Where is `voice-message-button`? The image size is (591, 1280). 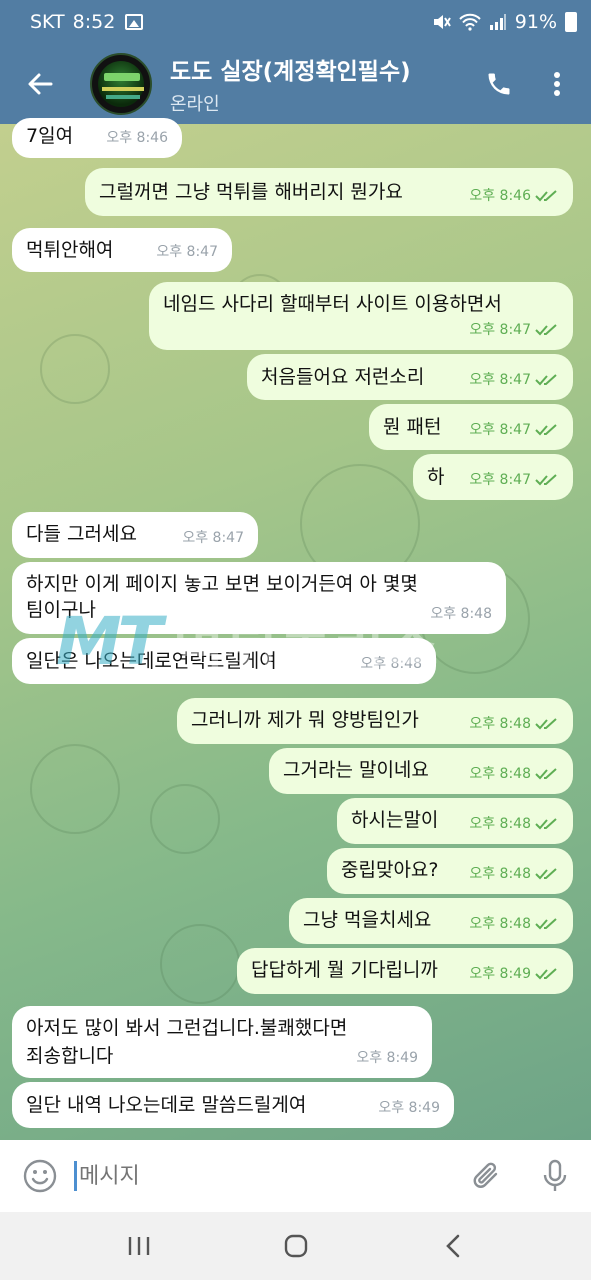
voice-message-button is located at coordinates (555, 1176).